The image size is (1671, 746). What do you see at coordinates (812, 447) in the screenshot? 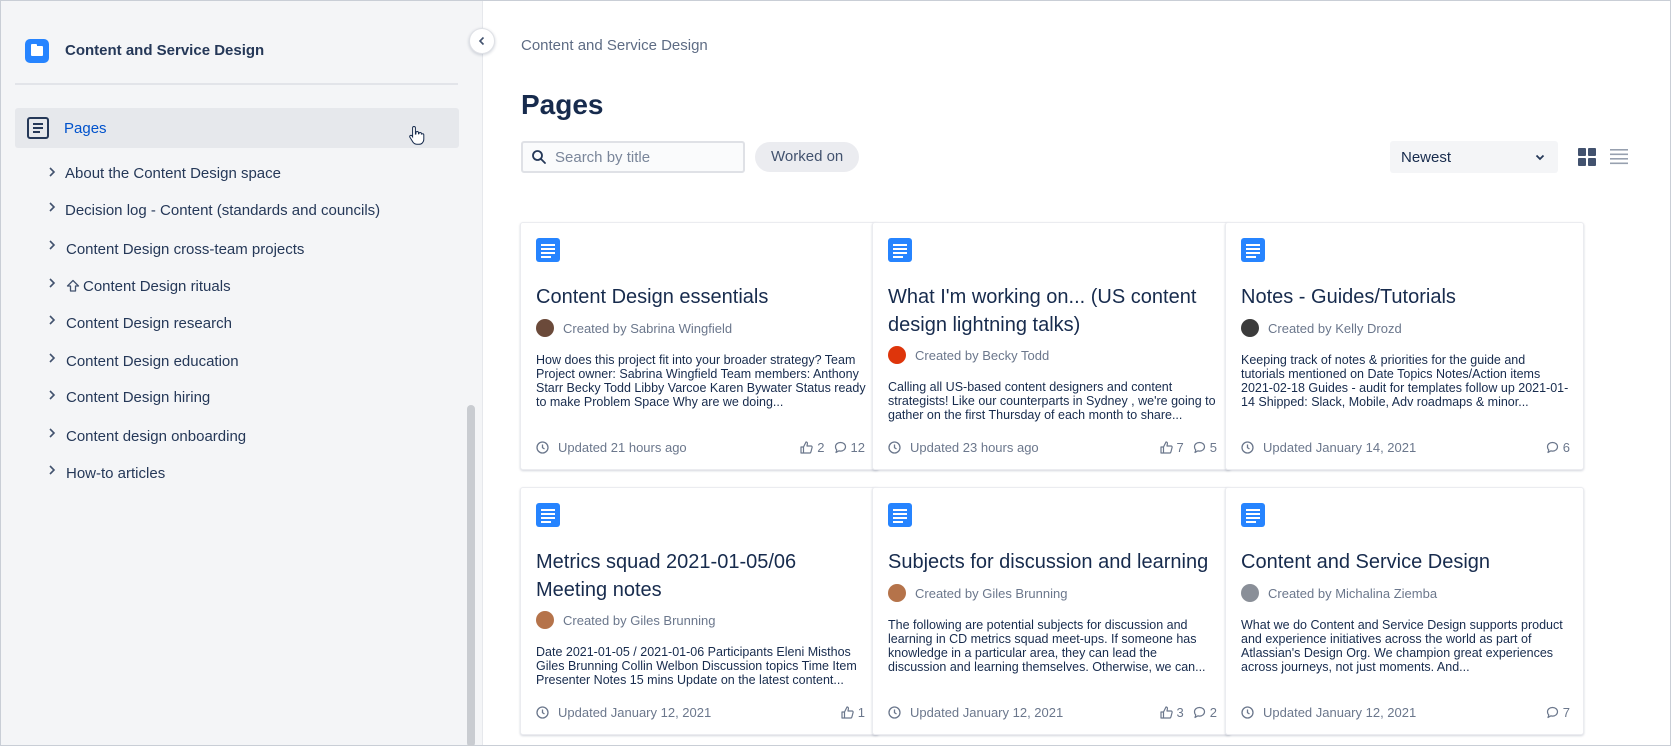
I see `likes-stat: 2` at bounding box center [812, 447].